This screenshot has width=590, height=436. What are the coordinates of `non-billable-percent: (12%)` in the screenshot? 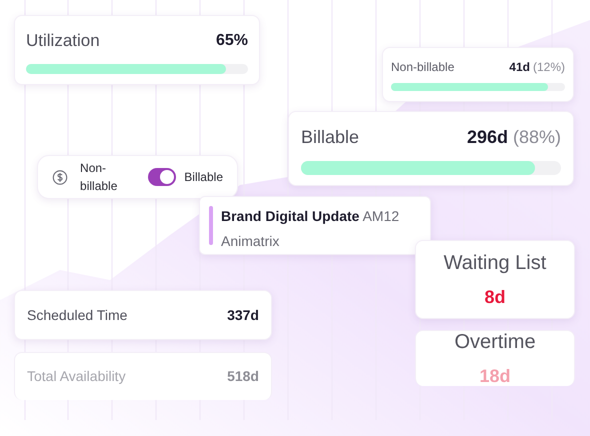 It's located at (548, 67).